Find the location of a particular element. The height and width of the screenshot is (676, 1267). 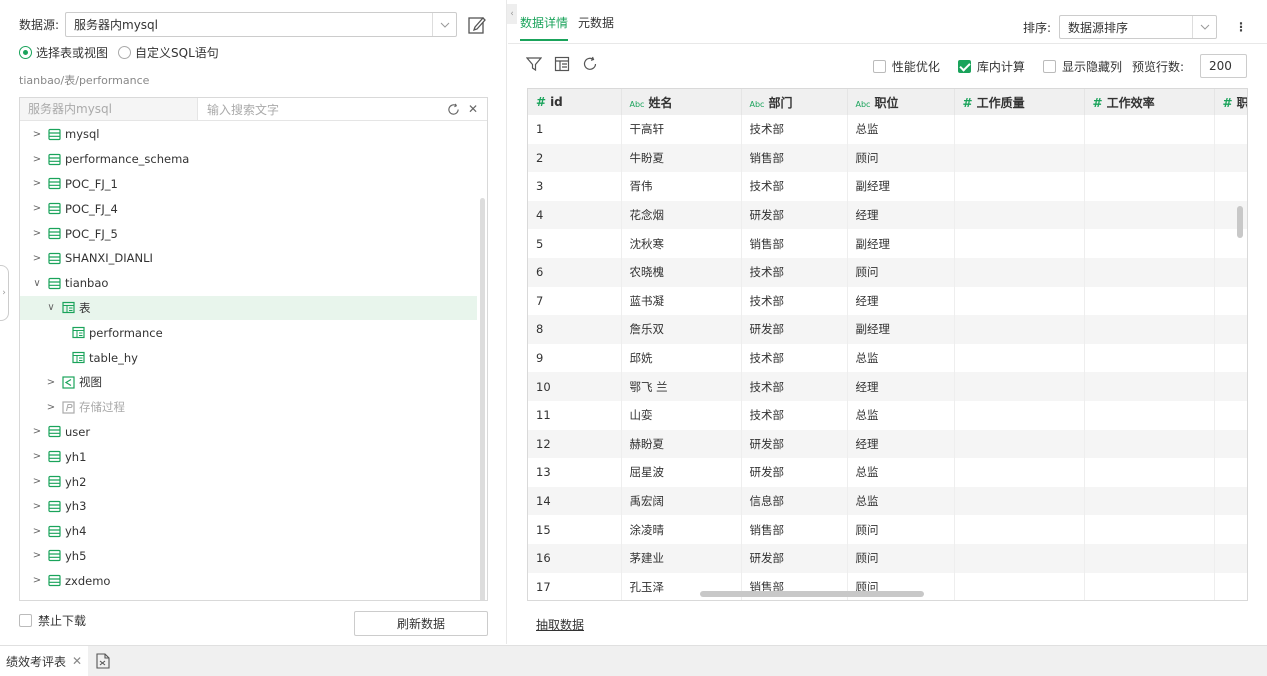

table-row: 5 沈秋寒 销售部 副经理 is located at coordinates (887, 243).